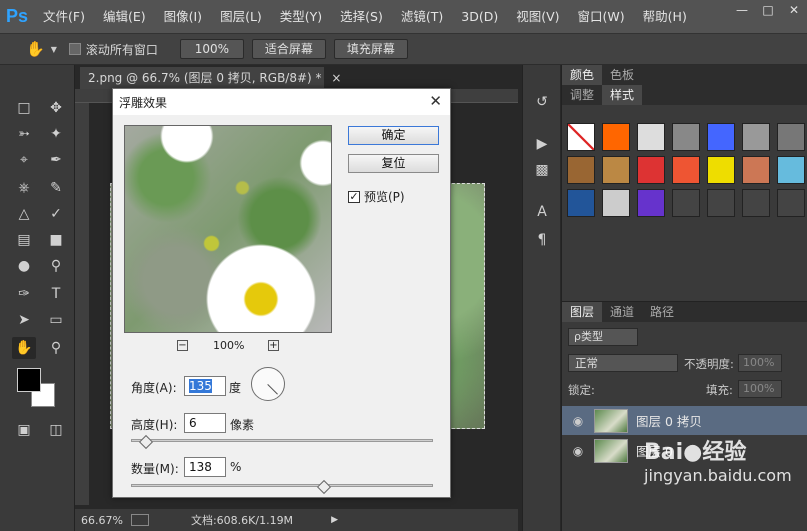 The width and height of the screenshot is (807, 531). Describe the element at coordinates (622, 95) in the screenshot. I see `tab-styles: 样式` at that location.